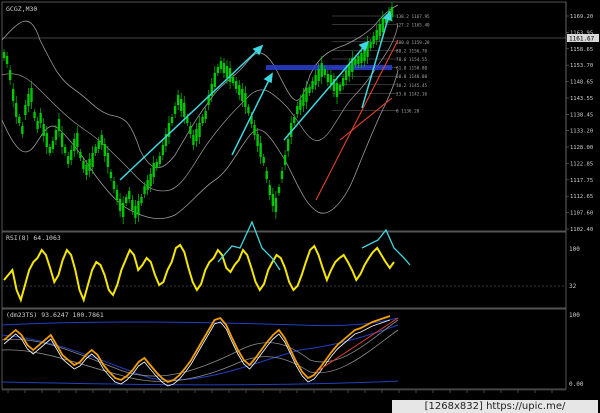 This screenshot has height=413, width=600. Describe the element at coordinates (581, 214) in the screenshot. I see `price-label: 1107.60` at that location.